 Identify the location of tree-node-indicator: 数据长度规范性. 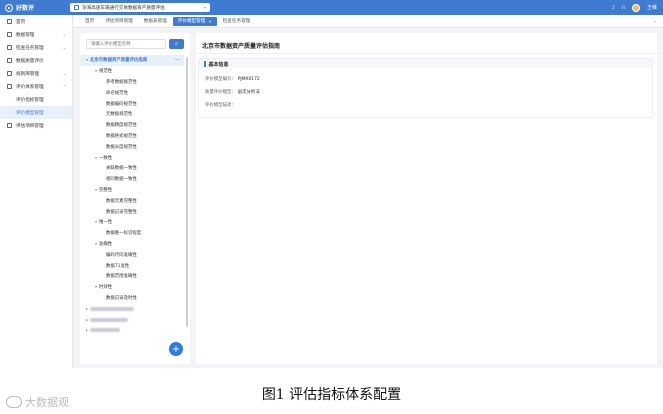
(132, 146).